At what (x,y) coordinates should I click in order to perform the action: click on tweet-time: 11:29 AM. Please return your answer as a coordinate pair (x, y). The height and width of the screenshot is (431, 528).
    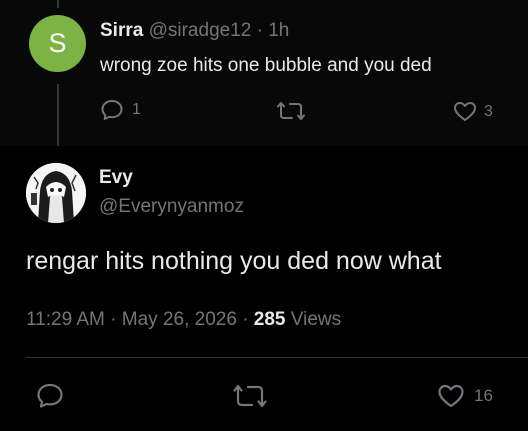
    Looking at the image, I should click on (65, 319).